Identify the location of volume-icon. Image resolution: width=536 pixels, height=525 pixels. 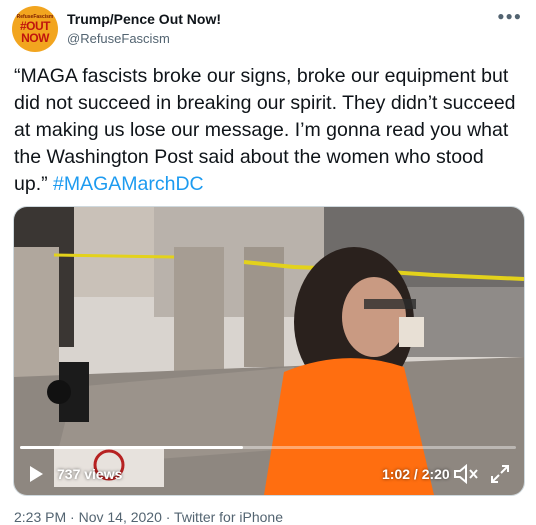
(466, 474).